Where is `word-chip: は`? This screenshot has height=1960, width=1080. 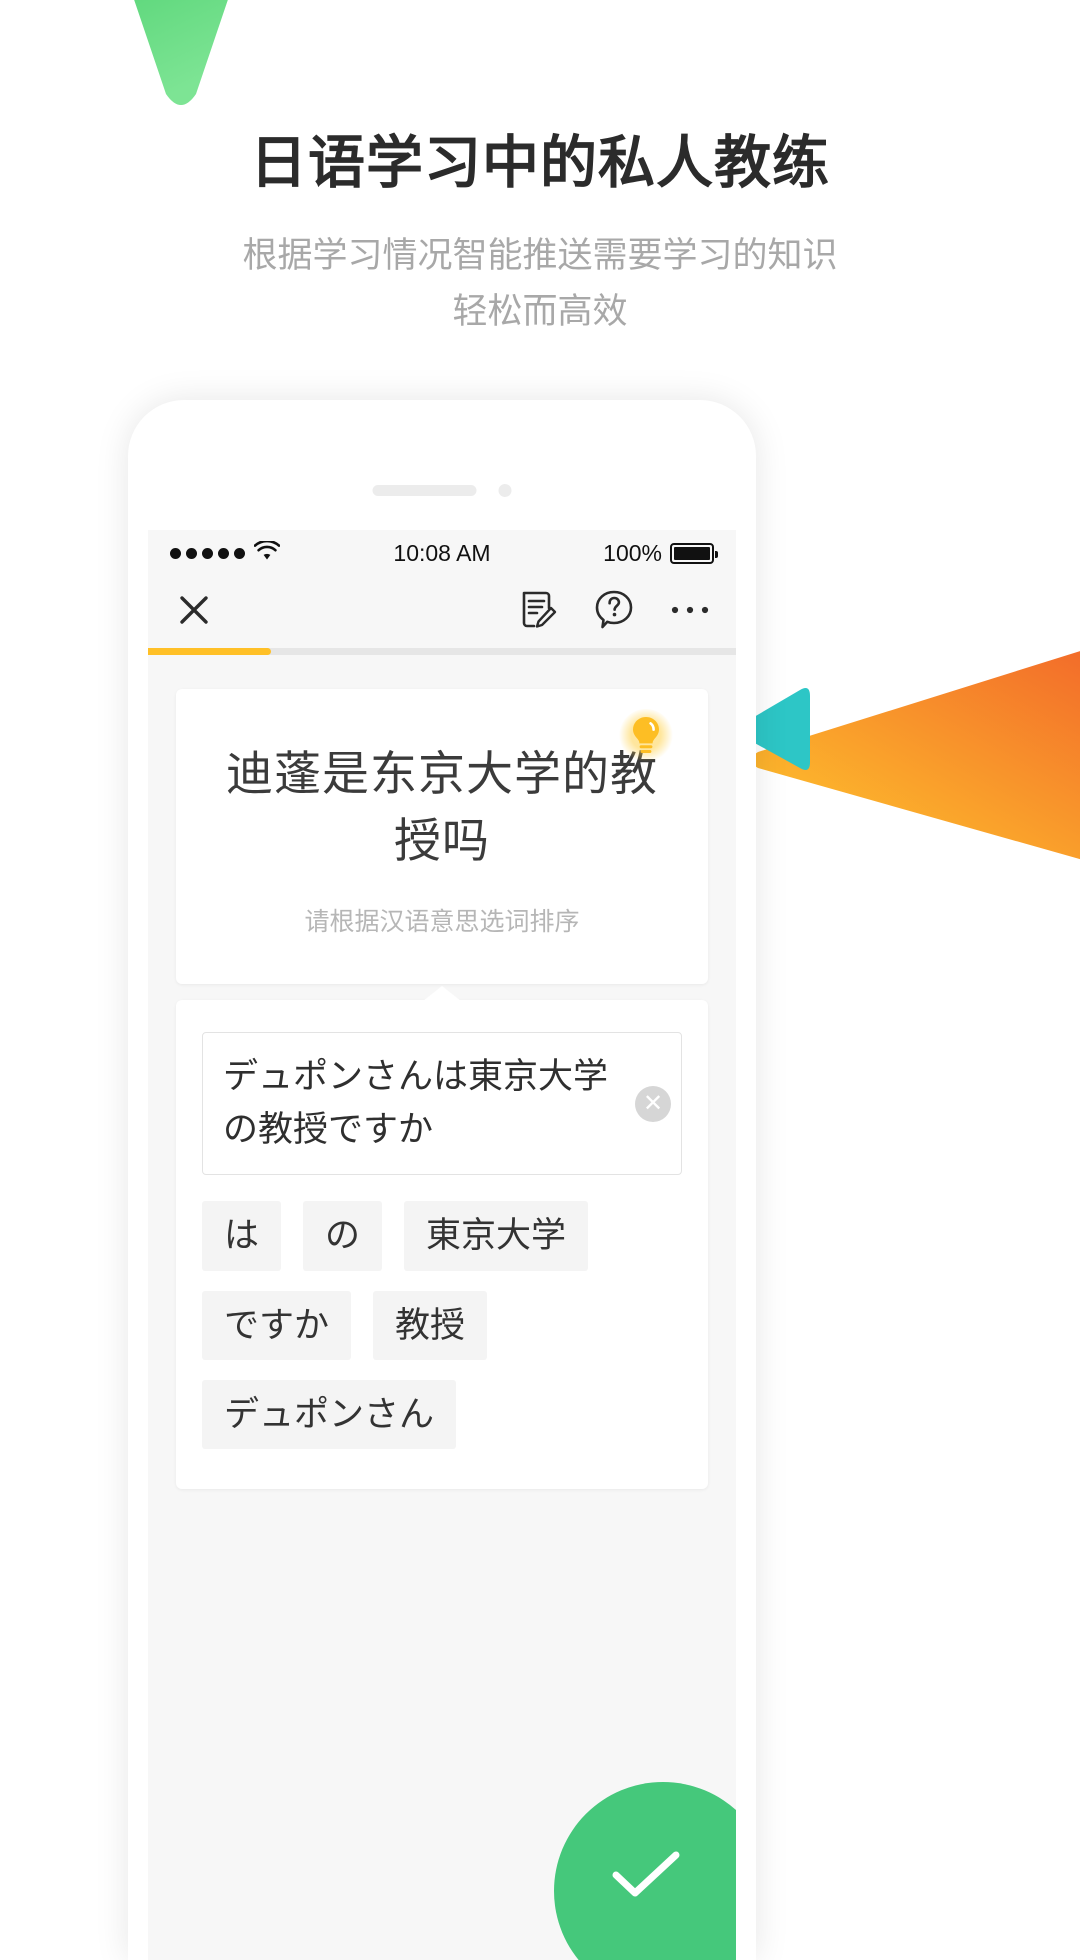 word-chip: は is located at coordinates (242, 1236).